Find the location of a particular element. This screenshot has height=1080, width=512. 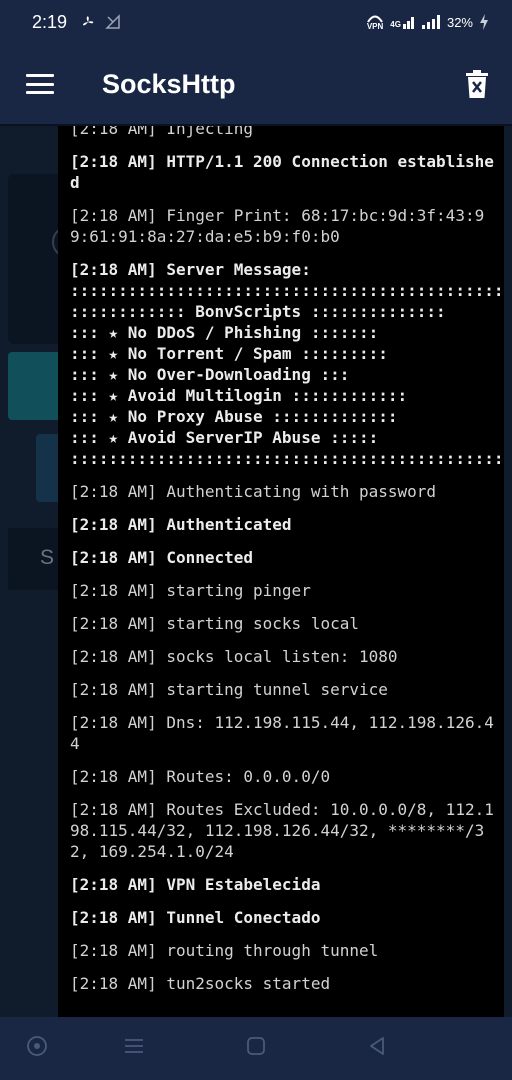

fan-notification-icon is located at coordinates (88, 21).